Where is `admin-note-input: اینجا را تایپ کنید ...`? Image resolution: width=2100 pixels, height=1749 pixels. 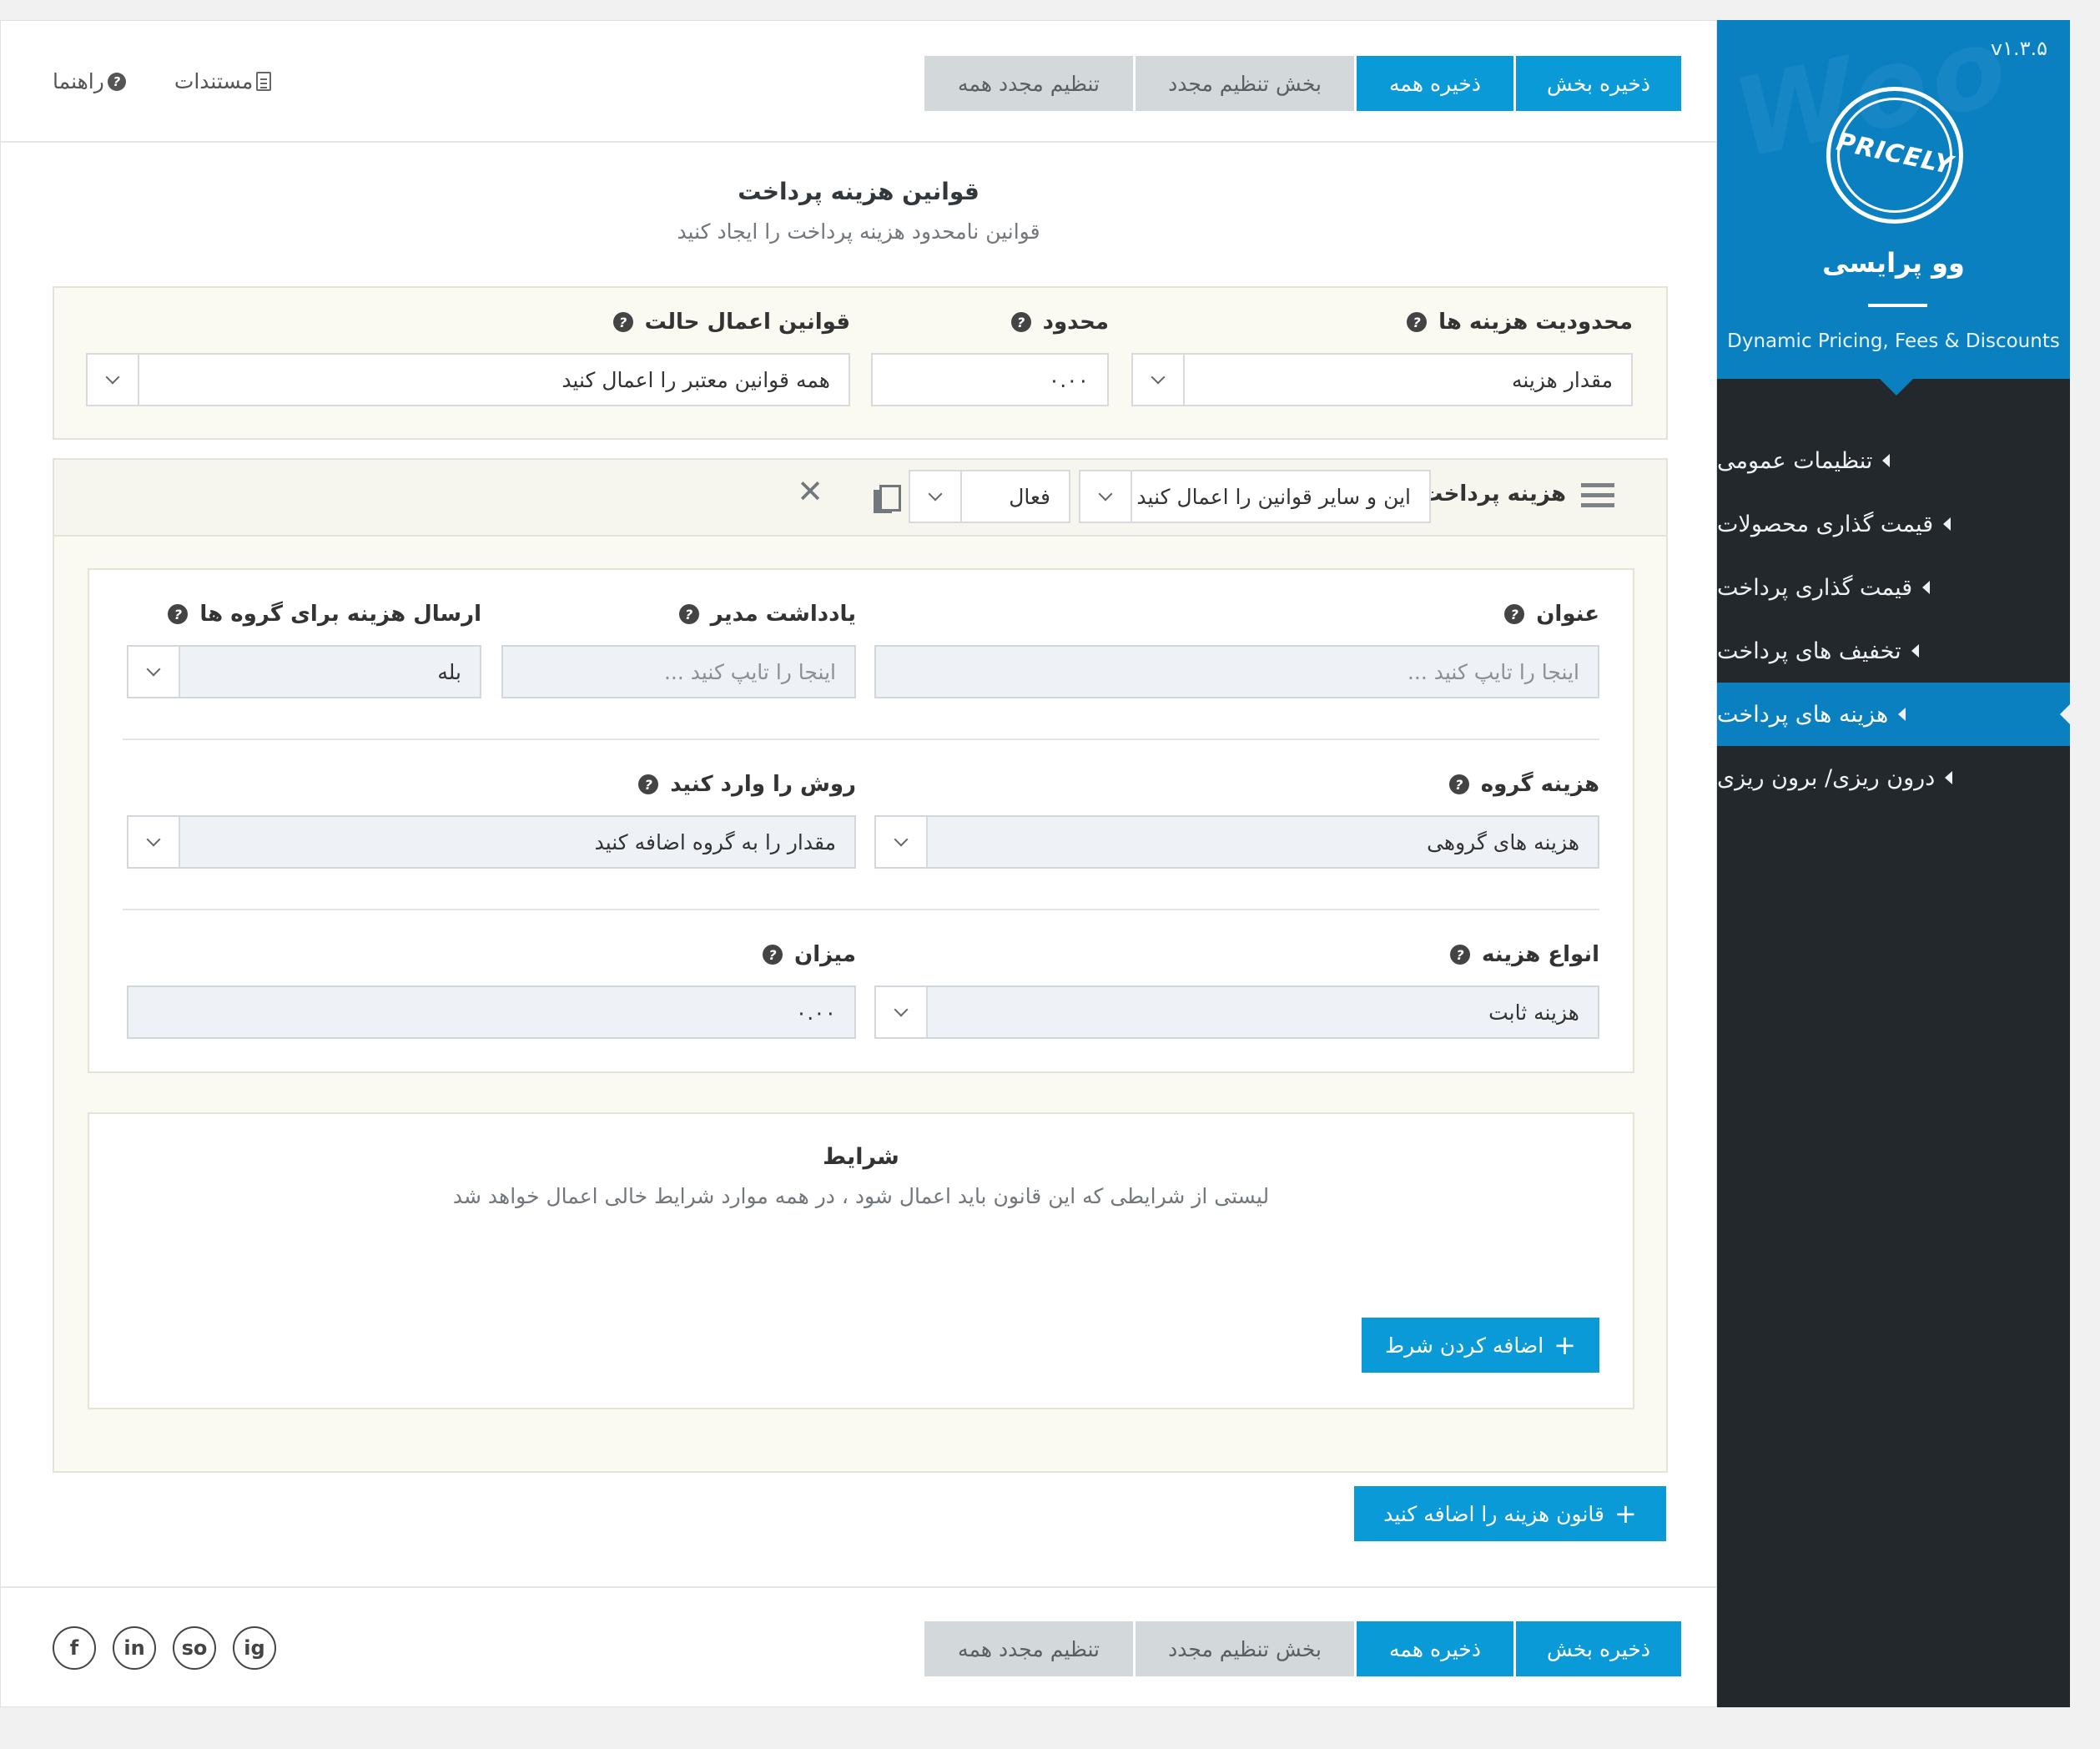
admin-note-input: اینجا را تایپ کنید ... is located at coordinates (678, 671).